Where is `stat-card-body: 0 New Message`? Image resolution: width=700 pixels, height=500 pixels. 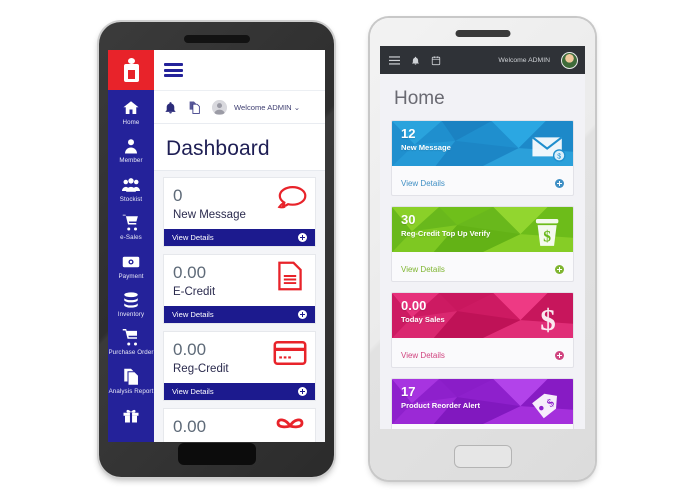 stat-card-body: 0 New Message is located at coordinates (239, 203).